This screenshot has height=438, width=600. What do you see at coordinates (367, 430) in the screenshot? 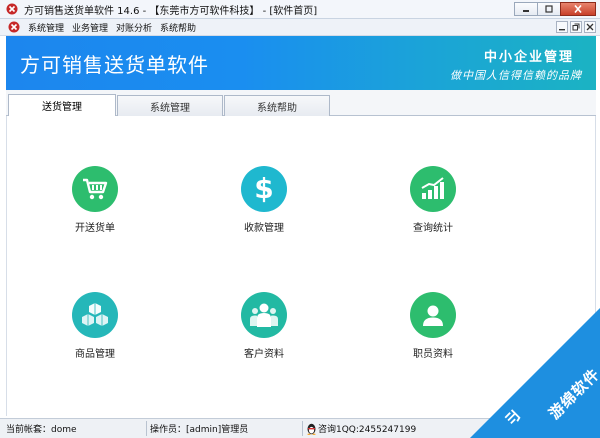
I see `status-contact-text: 咨询1QQ:2455247199` at bounding box center [367, 430].